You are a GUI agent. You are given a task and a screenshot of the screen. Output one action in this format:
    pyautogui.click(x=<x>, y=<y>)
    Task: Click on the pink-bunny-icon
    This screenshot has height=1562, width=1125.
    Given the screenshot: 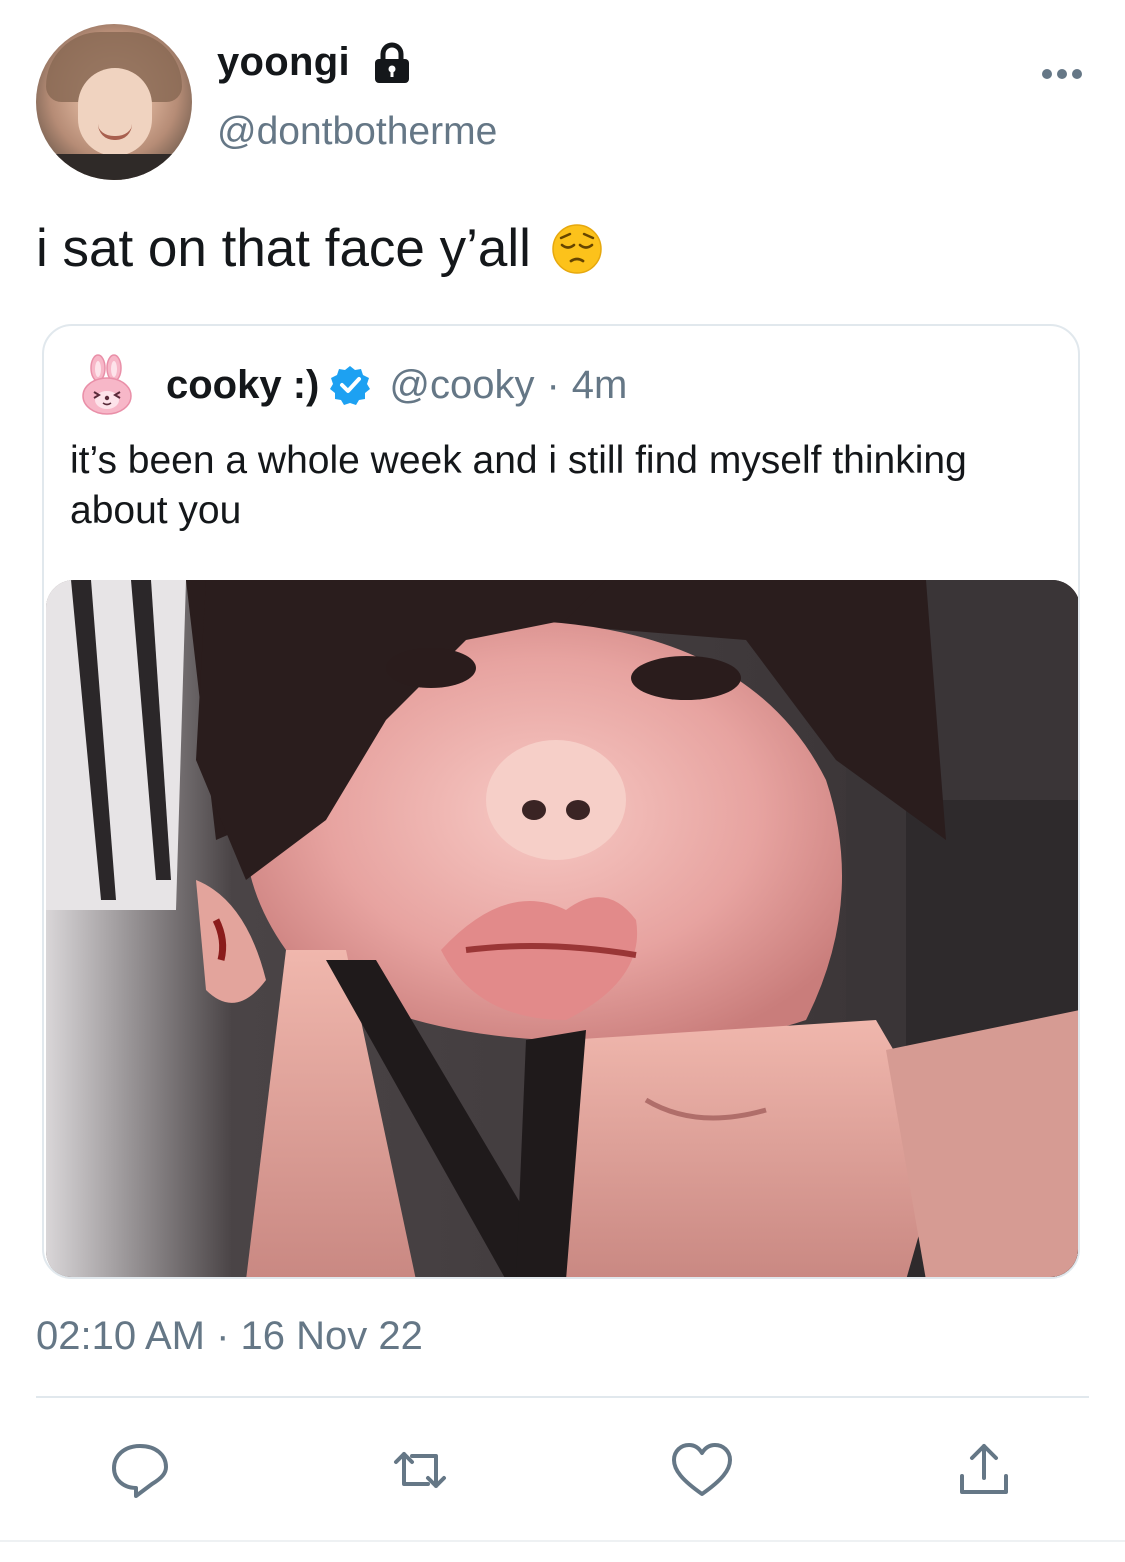 What is the action you would take?
    pyautogui.click(x=107, y=385)
    